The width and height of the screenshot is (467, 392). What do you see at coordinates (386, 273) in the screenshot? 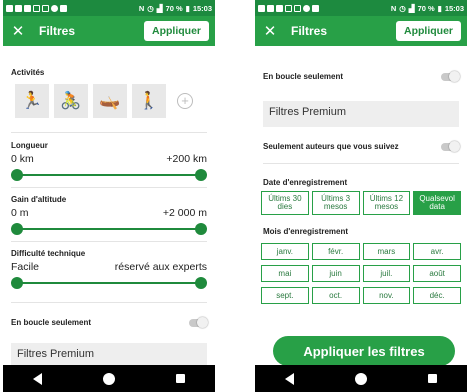
I see `month-jul: juil.` at bounding box center [386, 273].